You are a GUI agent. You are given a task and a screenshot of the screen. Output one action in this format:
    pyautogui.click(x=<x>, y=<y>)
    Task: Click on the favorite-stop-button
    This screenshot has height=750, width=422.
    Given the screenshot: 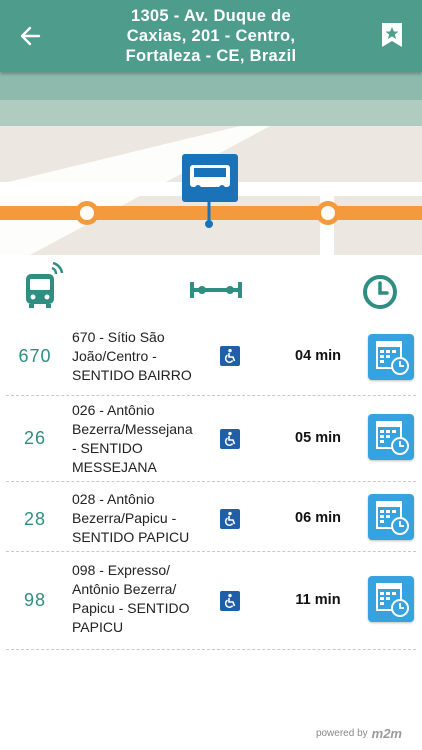 What is the action you would take?
    pyautogui.click(x=392, y=35)
    